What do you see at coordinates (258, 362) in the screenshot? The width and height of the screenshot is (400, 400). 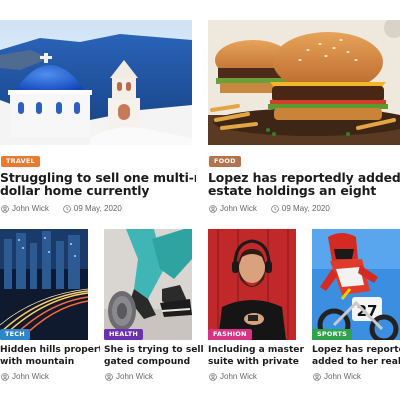 I see `post-title-line-2: suite with private` at bounding box center [258, 362].